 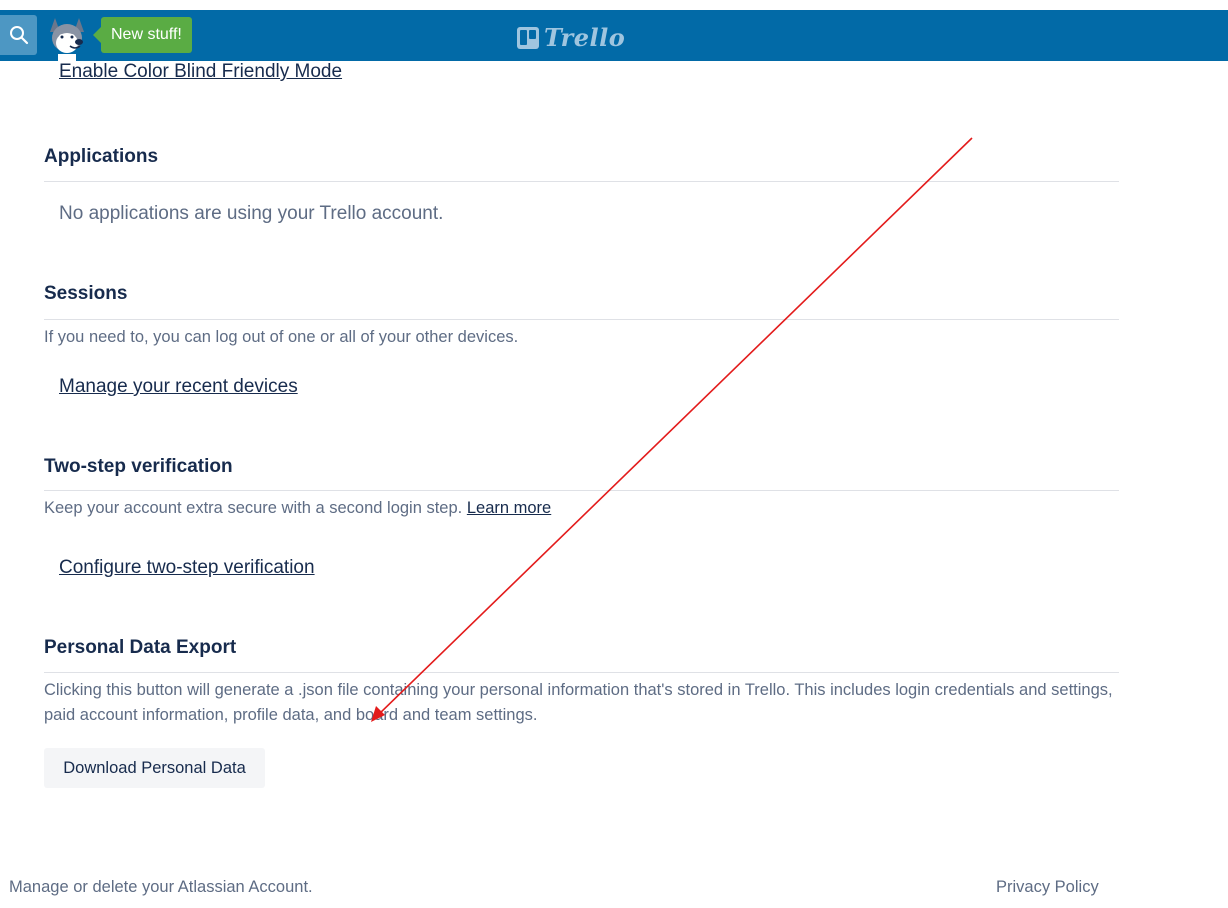 What do you see at coordinates (142, 35) in the screenshot?
I see `new-stuff-badge: New stuff!` at bounding box center [142, 35].